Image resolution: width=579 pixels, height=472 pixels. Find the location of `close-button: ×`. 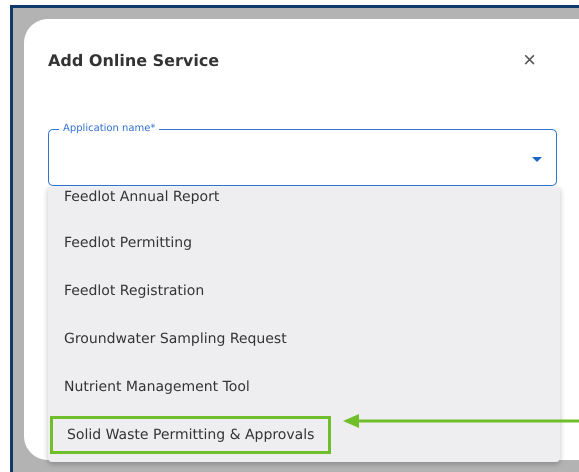

close-button: × is located at coordinates (529, 60).